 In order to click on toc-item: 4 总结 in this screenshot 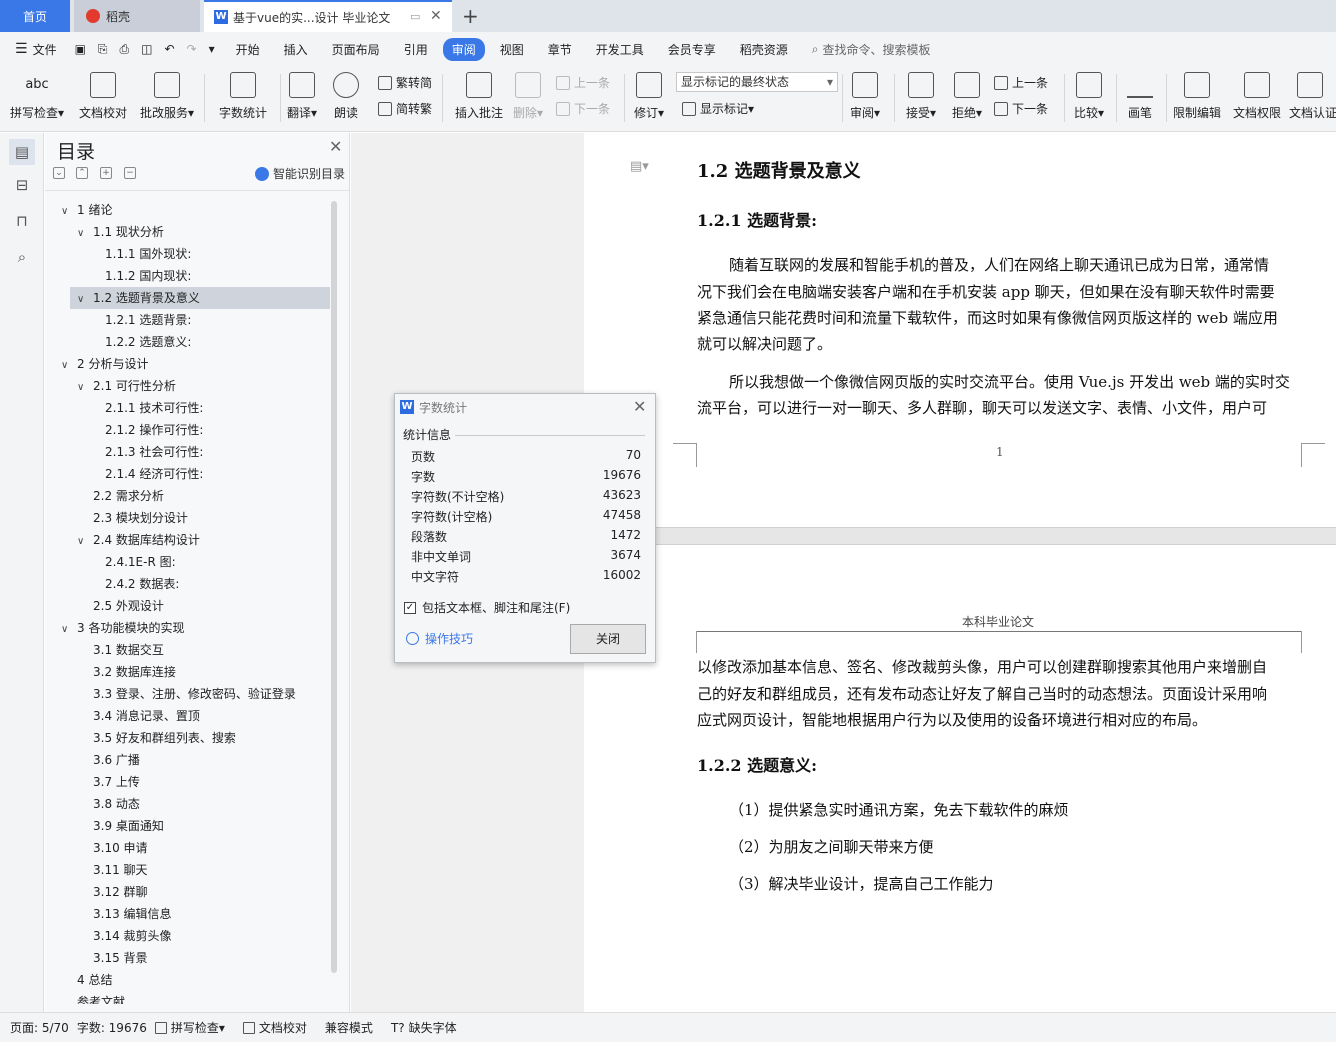, I will do `click(86, 980)`.